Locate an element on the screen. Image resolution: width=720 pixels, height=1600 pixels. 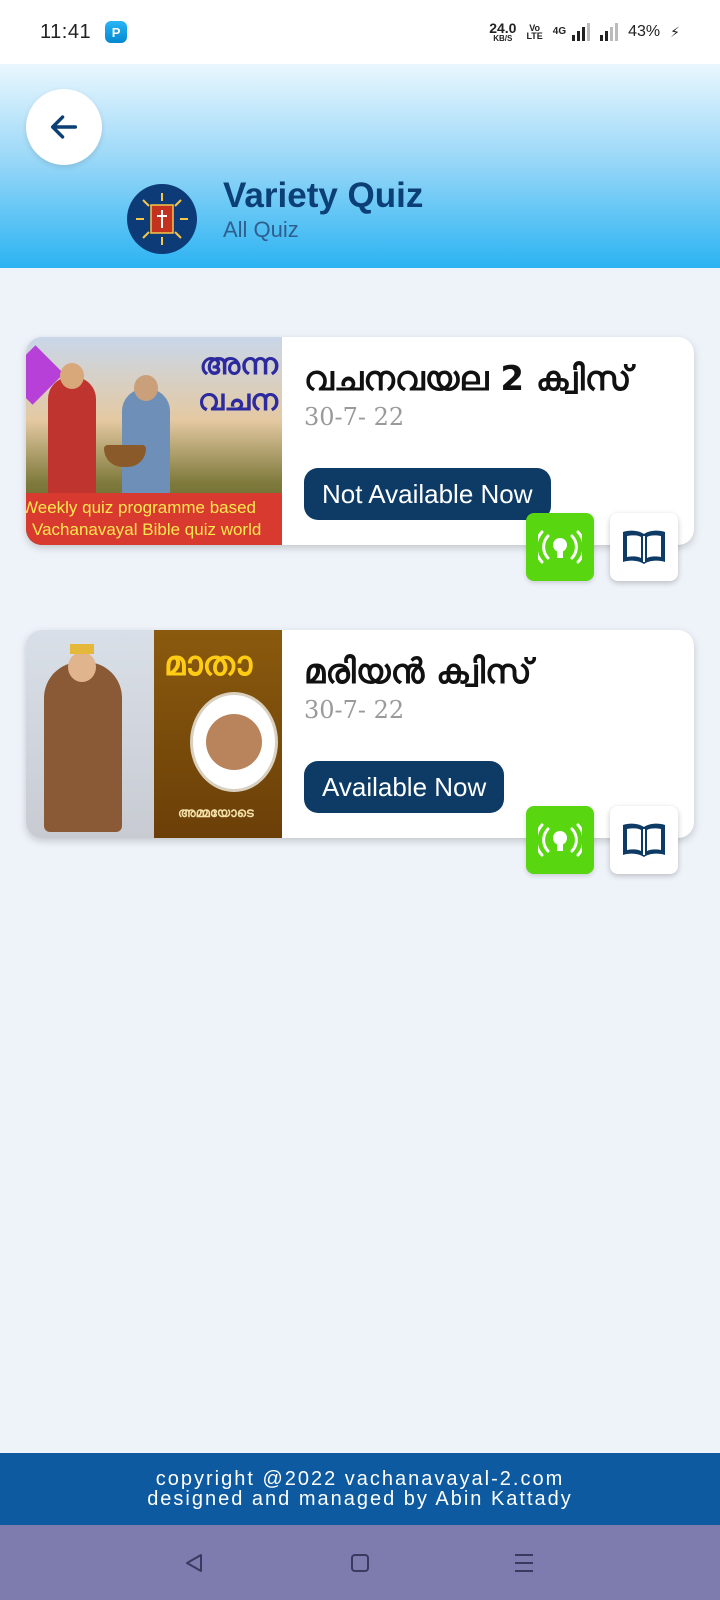
thumbnail-portrait is located at coordinates (234, 742).